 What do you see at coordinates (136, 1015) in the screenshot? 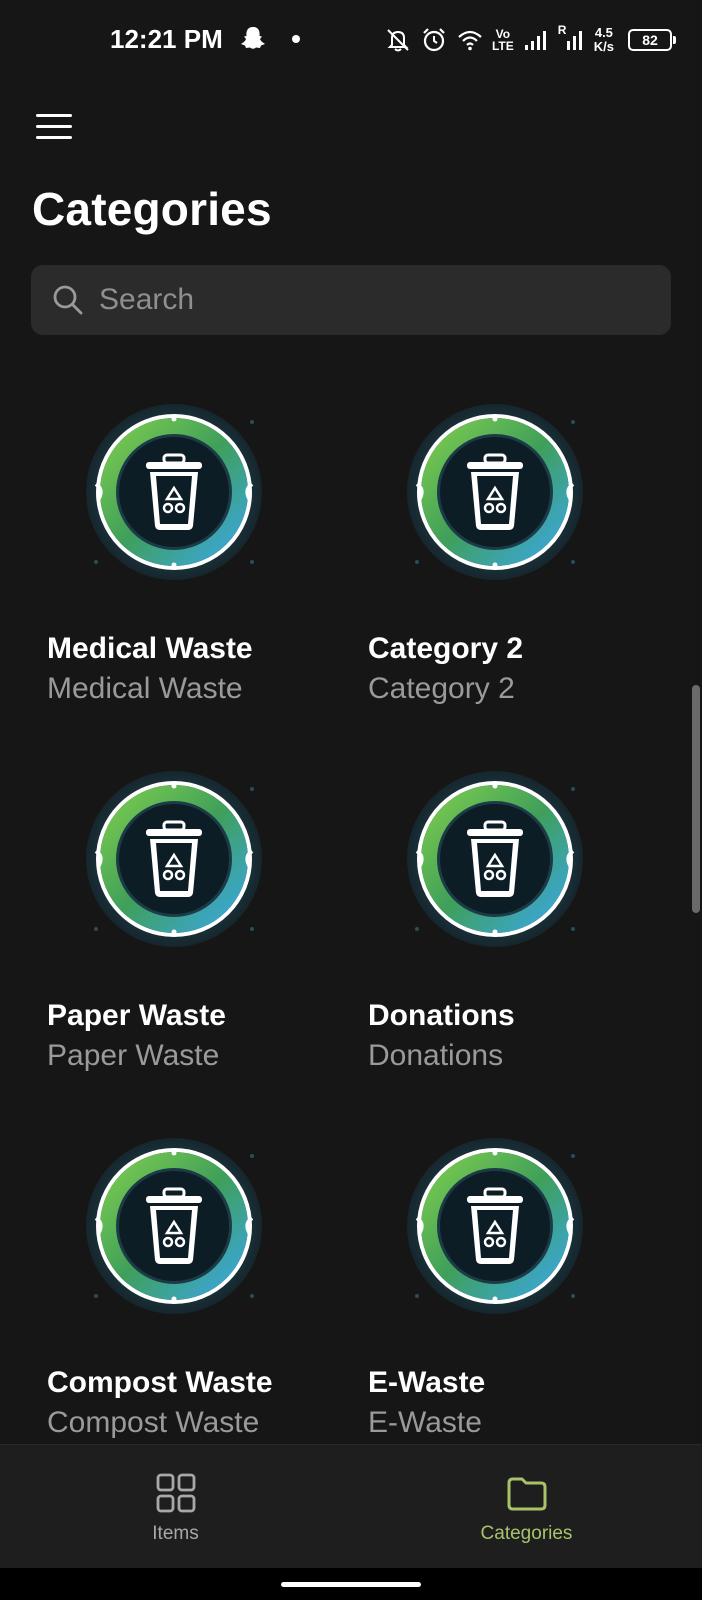
I see `category-title: Paper Waste` at bounding box center [136, 1015].